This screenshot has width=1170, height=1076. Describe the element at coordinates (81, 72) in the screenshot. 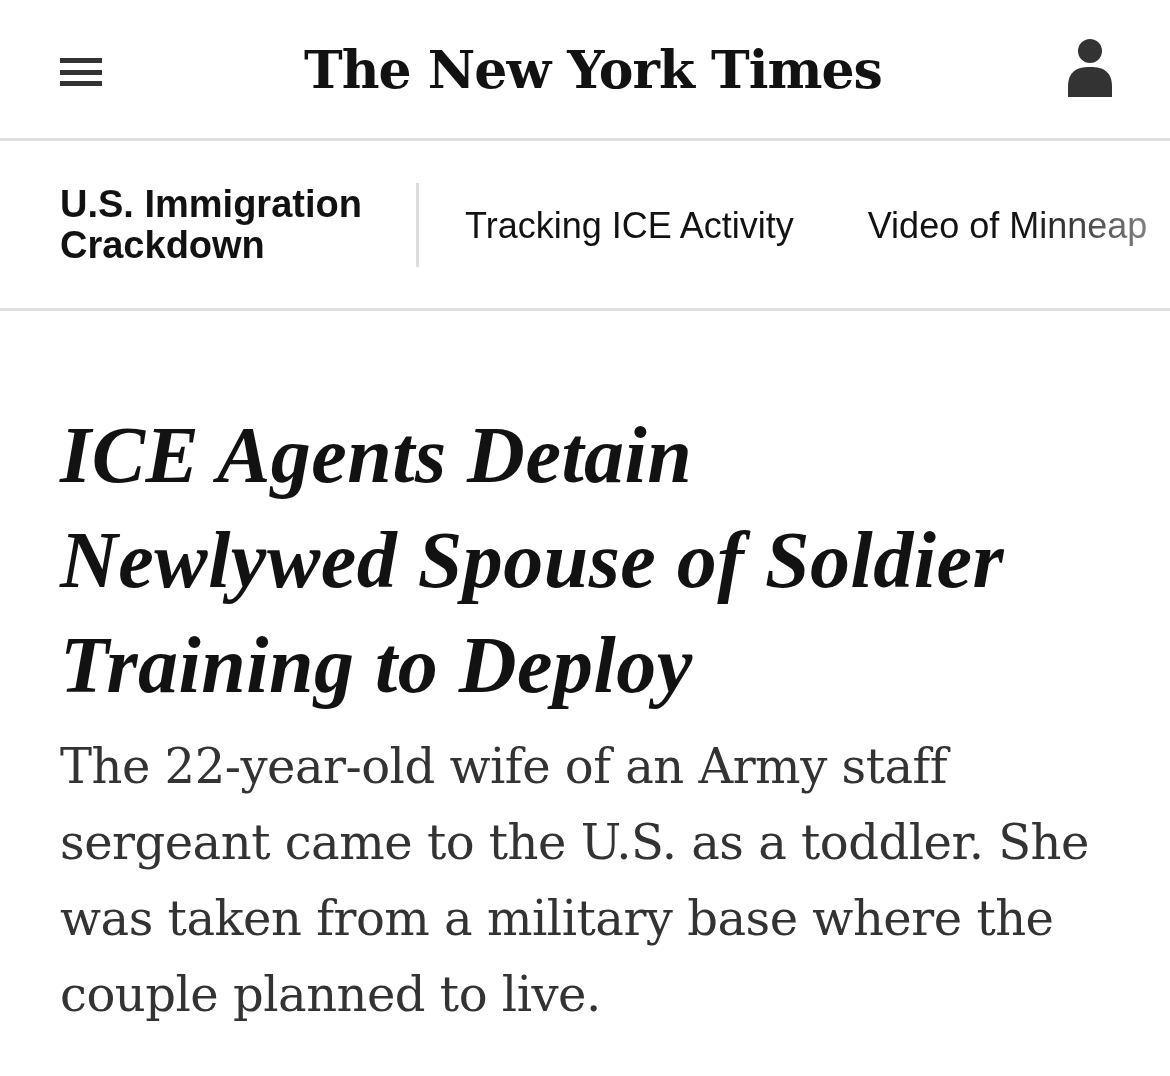

I see `menu-icon` at that location.